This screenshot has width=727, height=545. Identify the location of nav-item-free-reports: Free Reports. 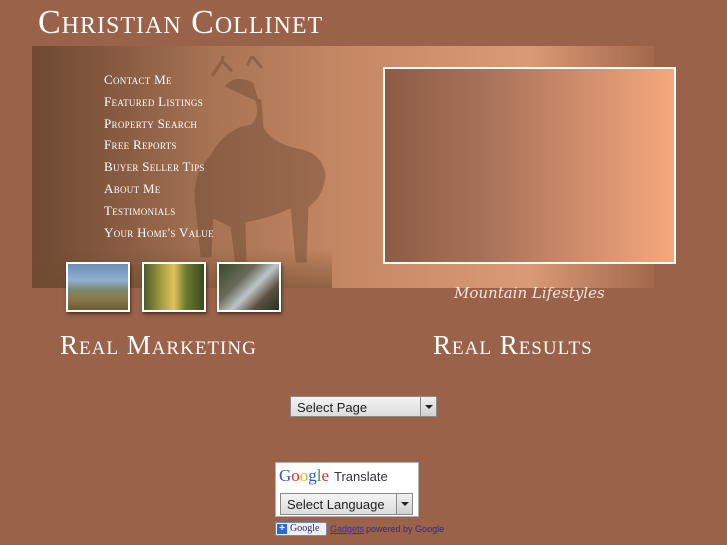
(159, 148).